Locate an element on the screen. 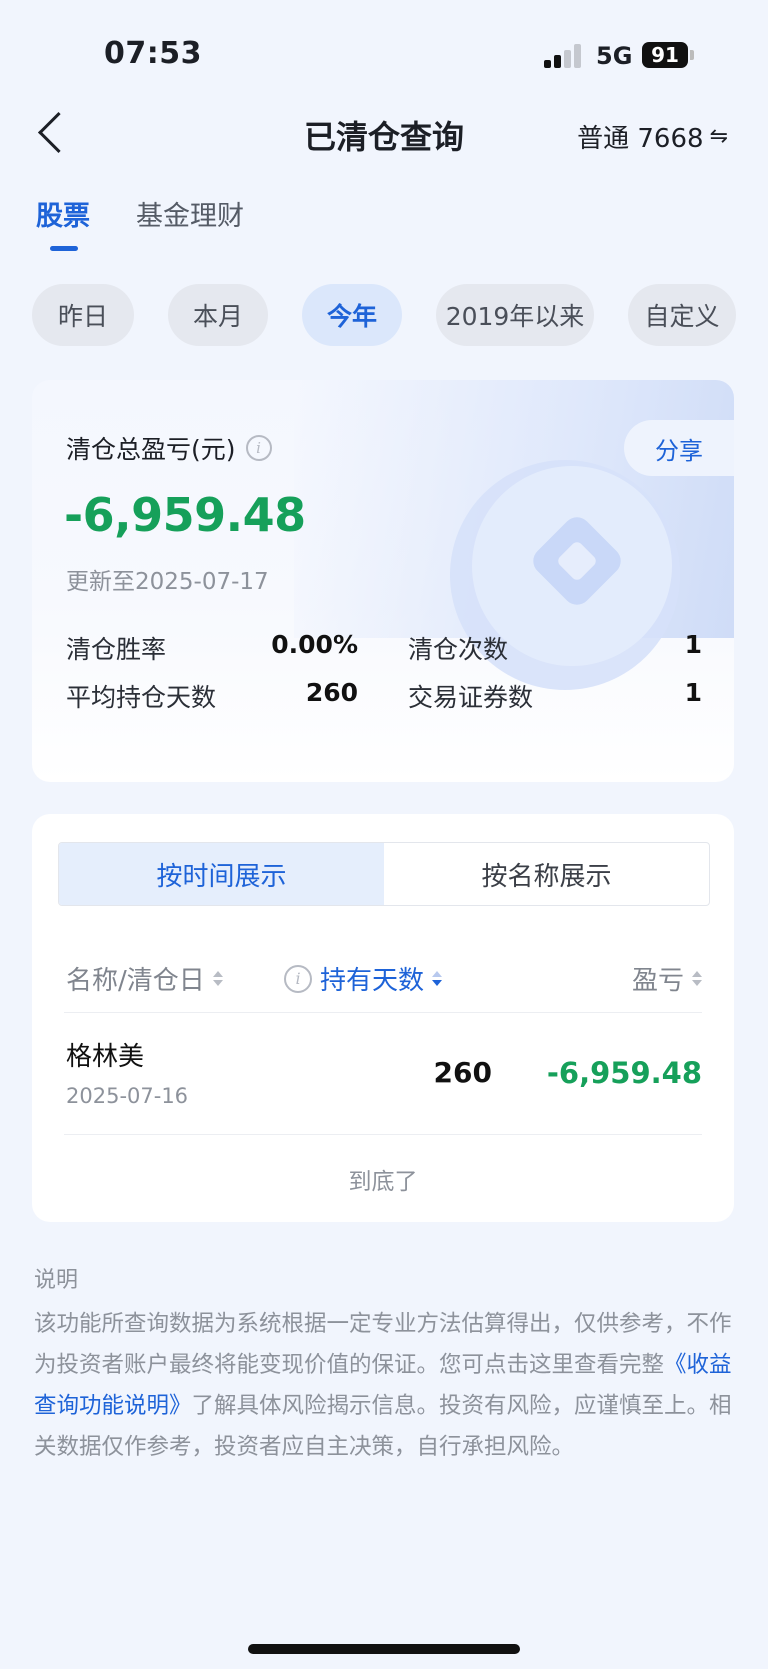  period-yesterday: 昨日 is located at coordinates (83, 315).